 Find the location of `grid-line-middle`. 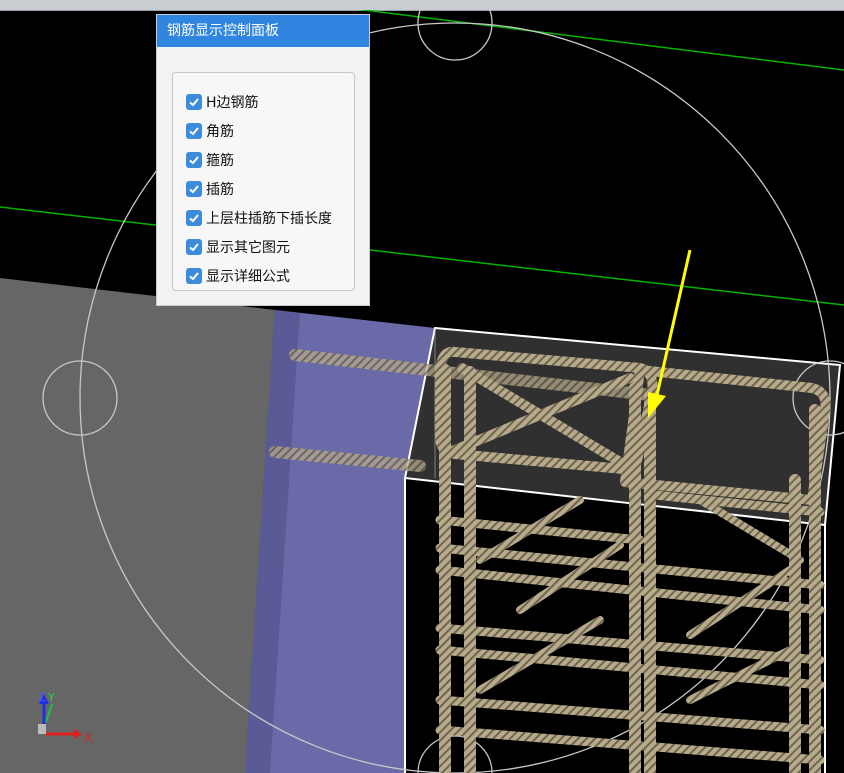

grid-line-middle is located at coordinates (422, 256).